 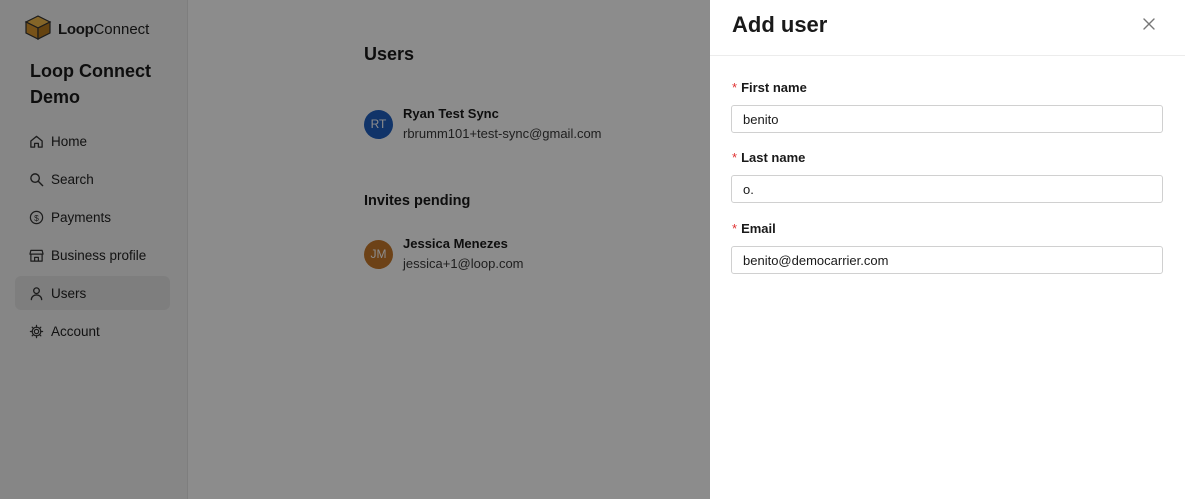 What do you see at coordinates (780, 24) in the screenshot?
I see `drawer-title: Add user` at bounding box center [780, 24].